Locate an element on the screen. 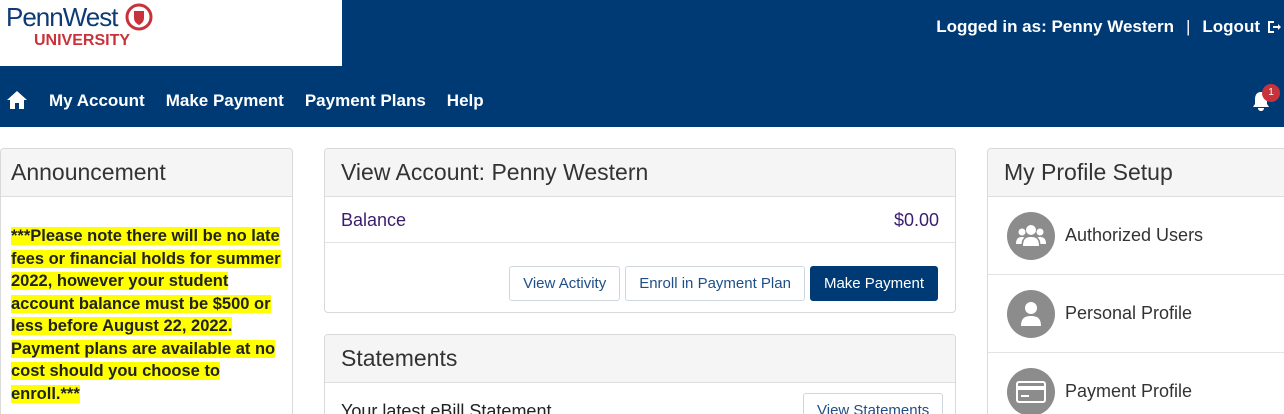 The image size is (1284, 414). nav-help: Help is located at coordinates (465, 101).